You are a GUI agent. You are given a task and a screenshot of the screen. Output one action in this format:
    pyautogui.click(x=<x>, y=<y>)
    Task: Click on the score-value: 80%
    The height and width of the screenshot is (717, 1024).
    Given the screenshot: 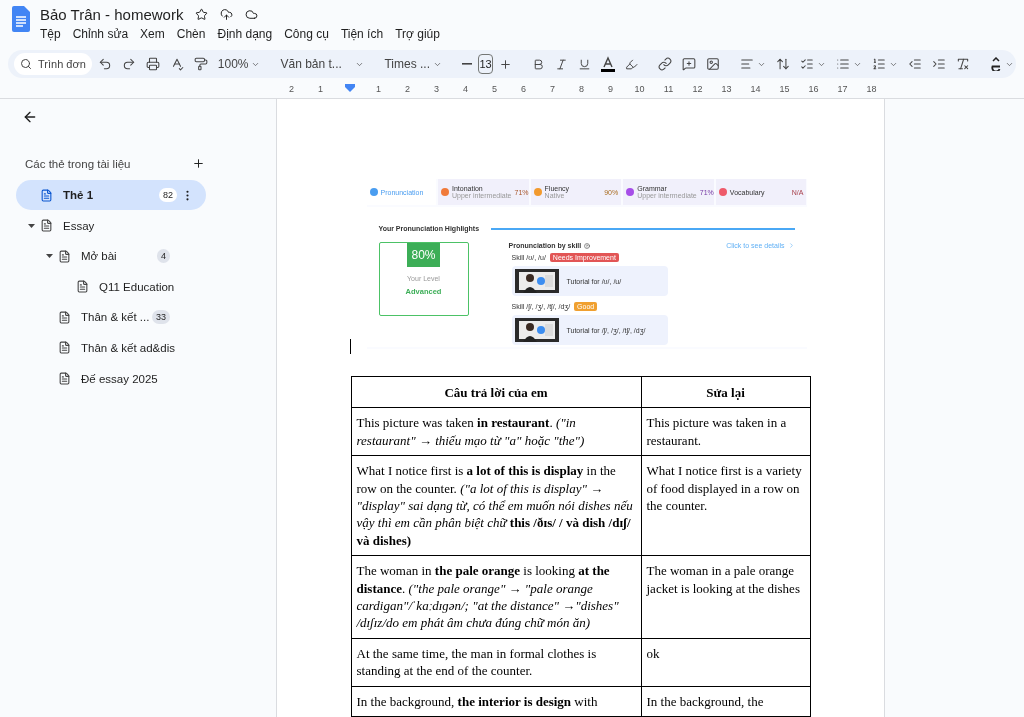 What is the action you would take?
    pyautogui.click(x=423, y=255)
    